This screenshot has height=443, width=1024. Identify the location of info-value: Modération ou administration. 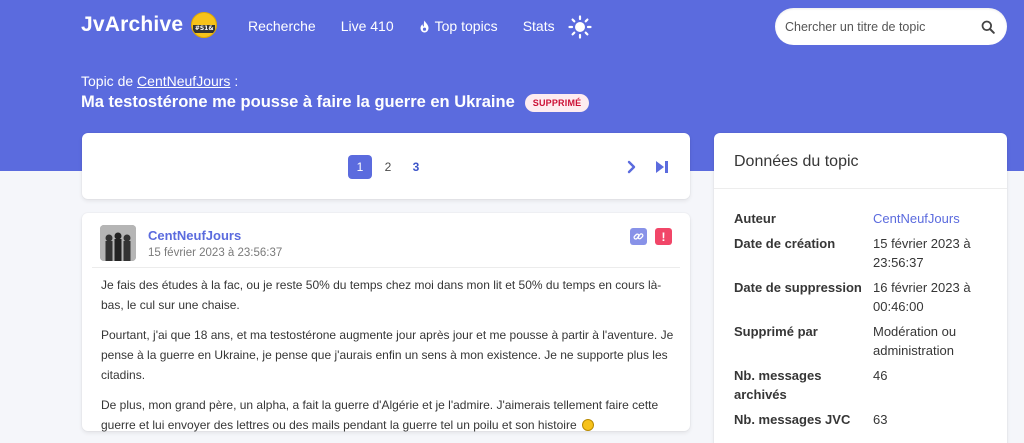
(915, 341).